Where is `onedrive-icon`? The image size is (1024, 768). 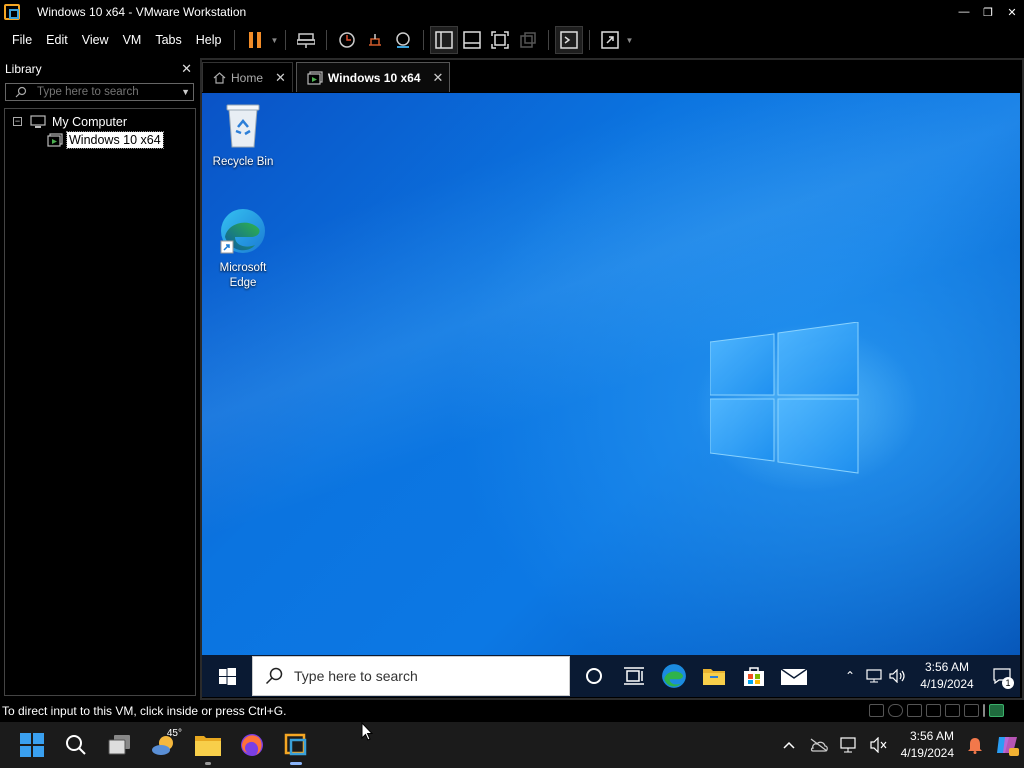 onedrive-icon is located at coordinates (819, 745).